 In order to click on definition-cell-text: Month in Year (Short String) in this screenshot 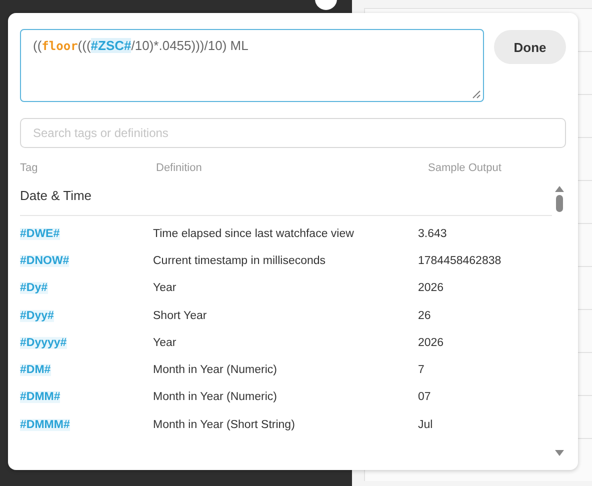, I will do `click(224, 424)`.